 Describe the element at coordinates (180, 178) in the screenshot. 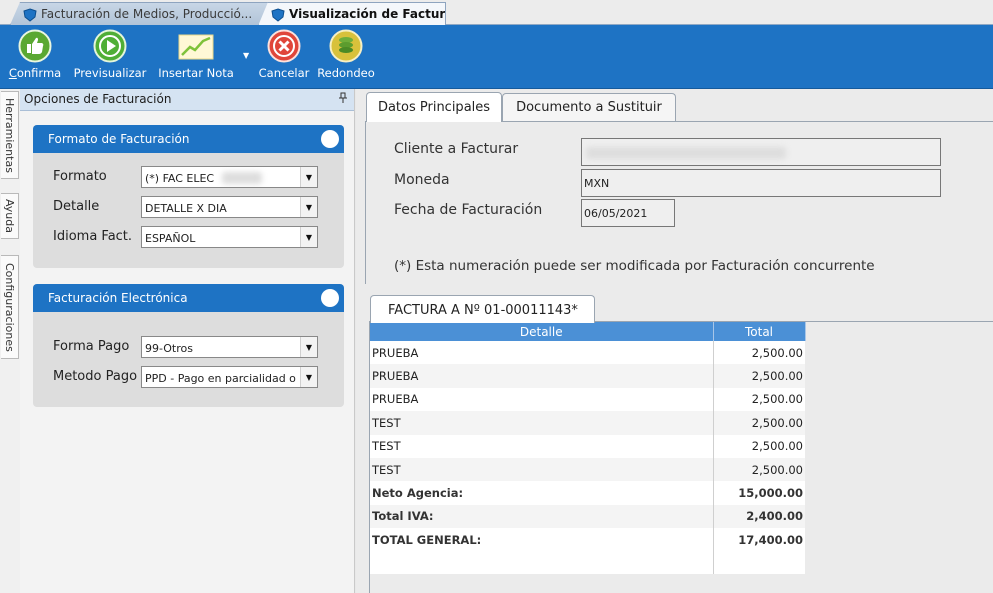

I see `formato-value: (*) FAC ELEC` at that location.